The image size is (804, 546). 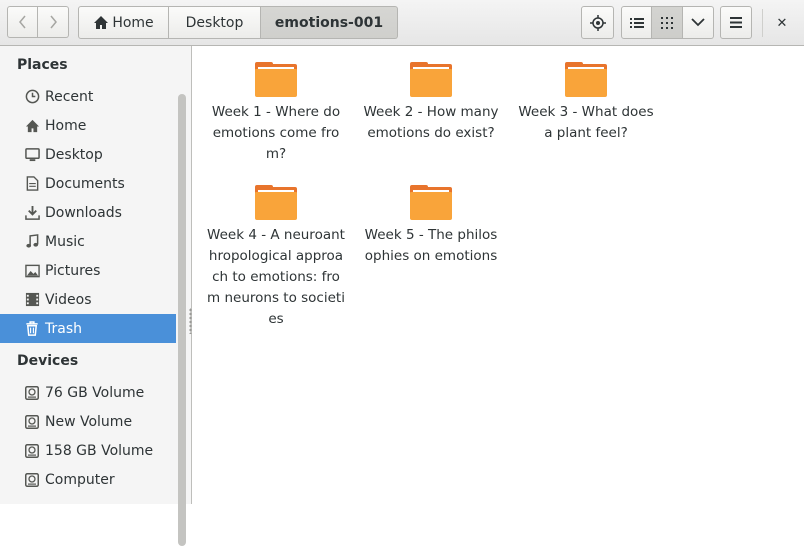 I want to click on devices-section-title: Devices, so click(x=48, y=361).